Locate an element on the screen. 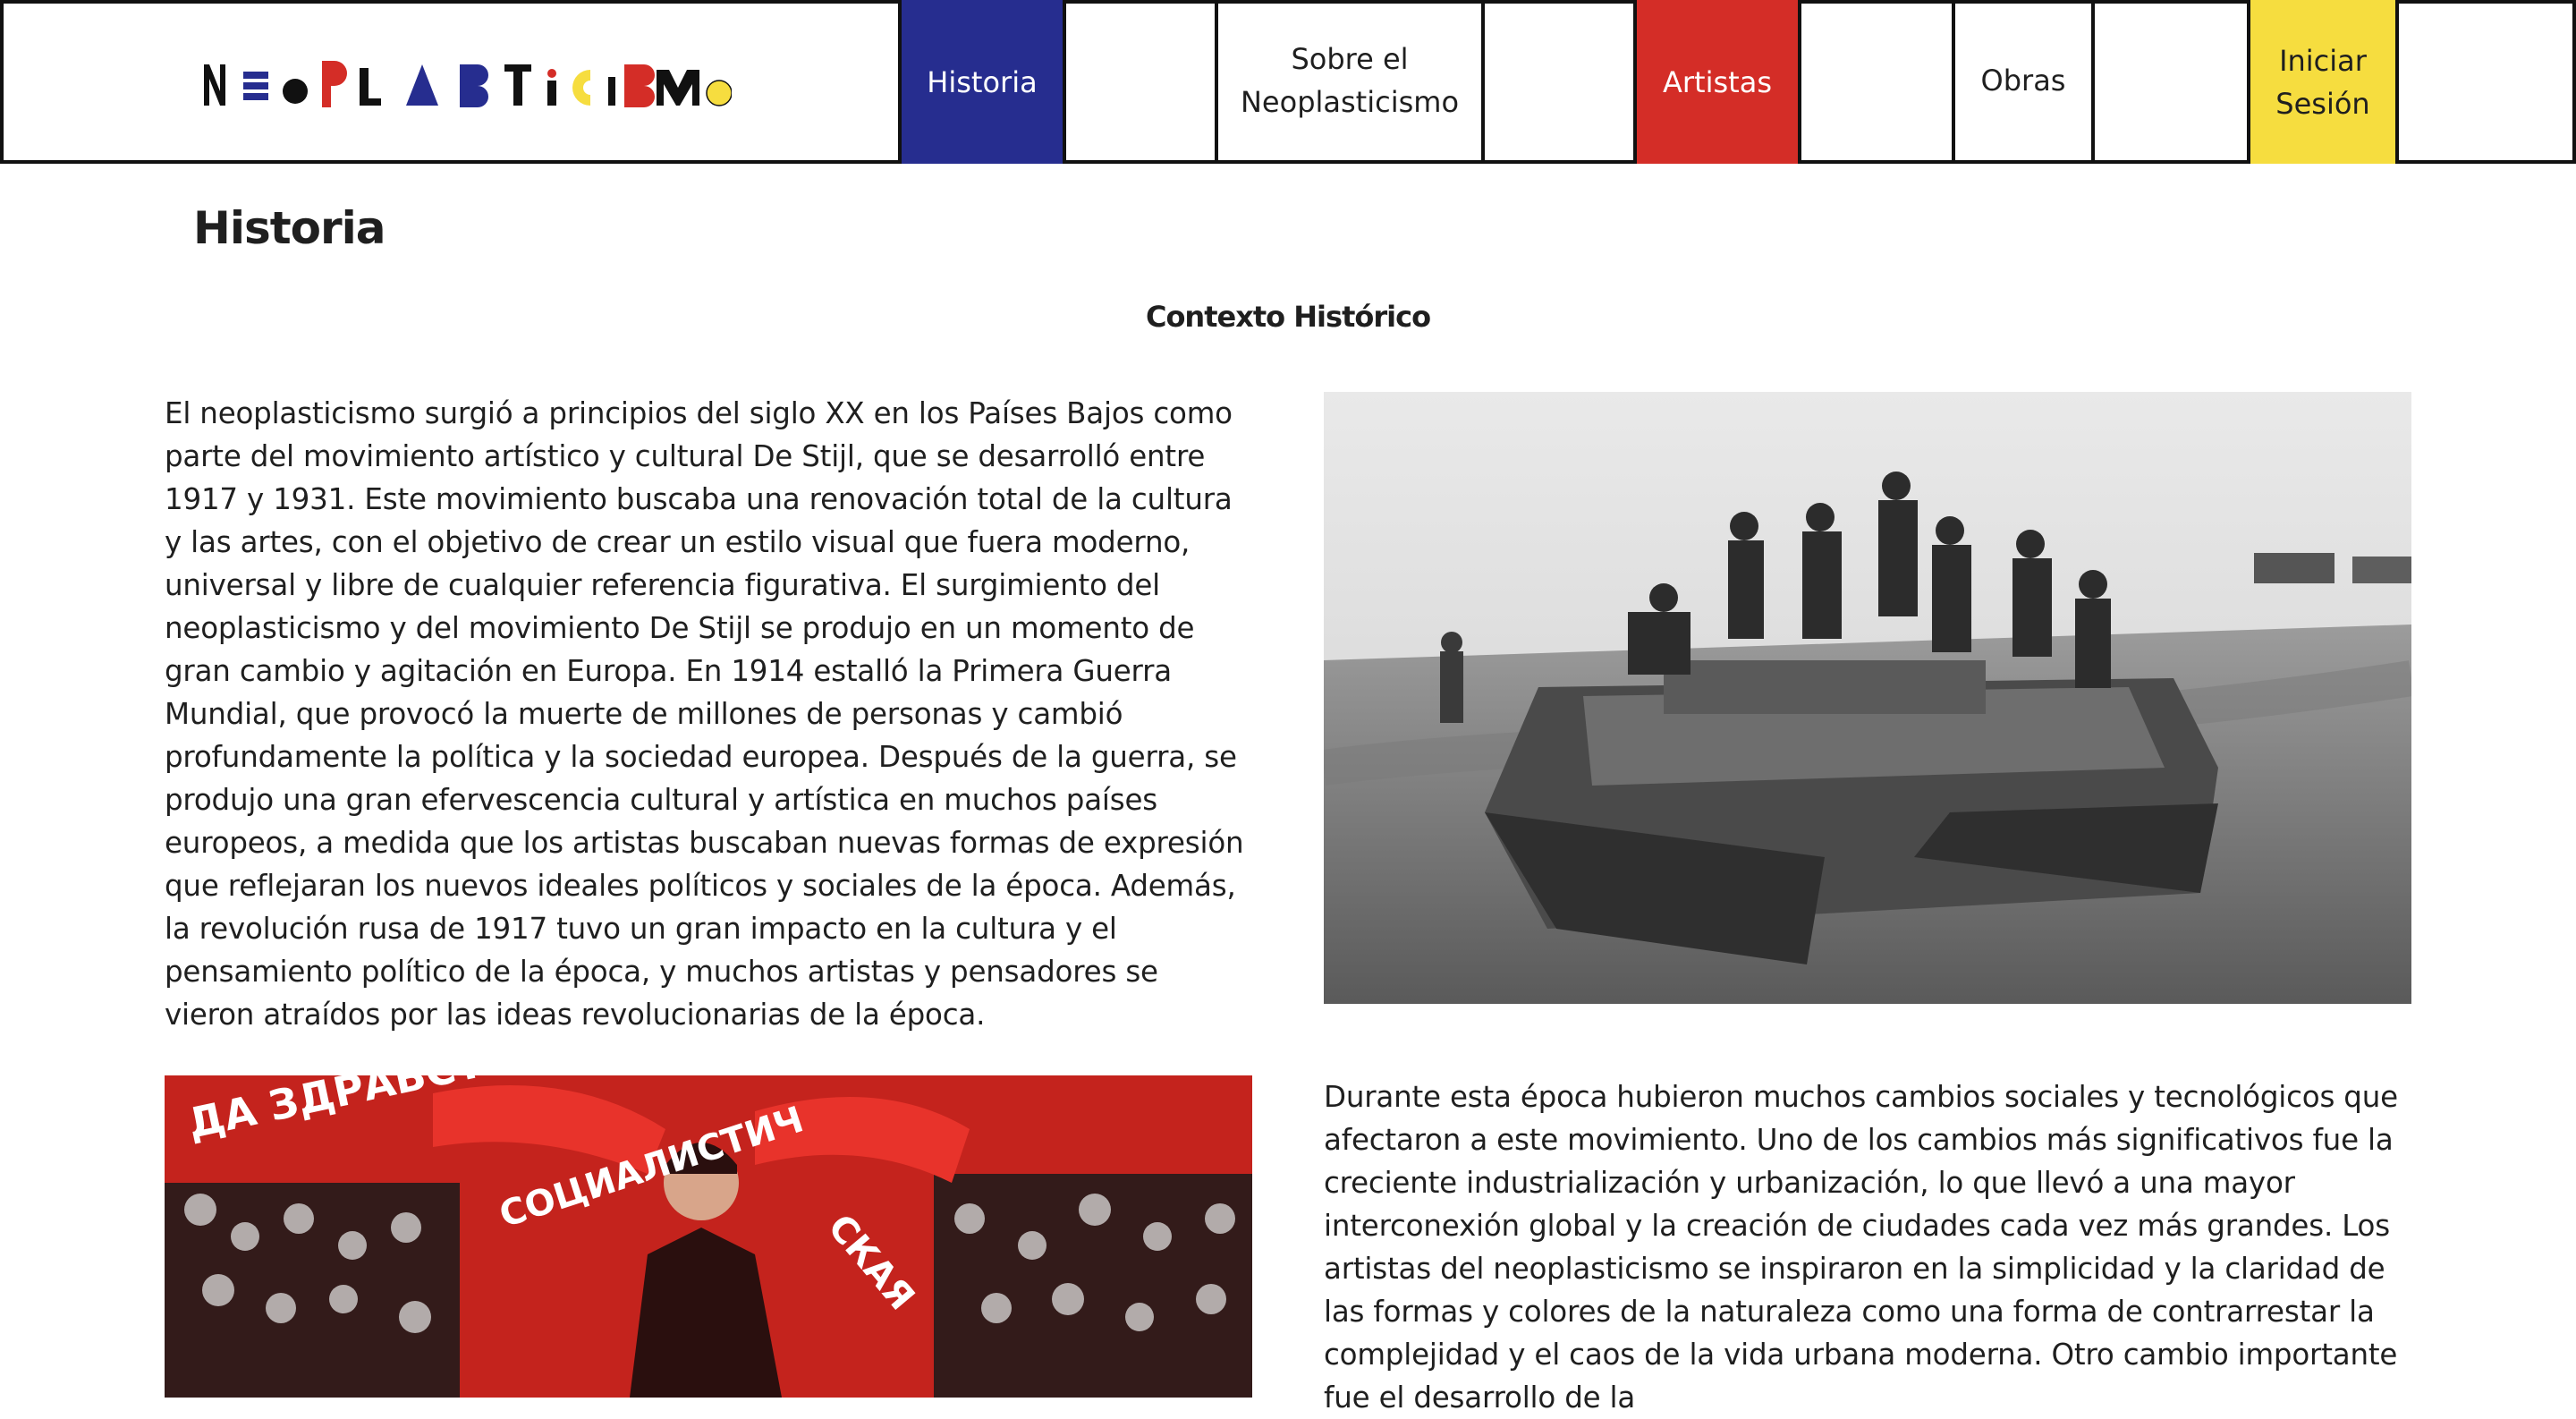  nav-item-sobre: Sobre el Neoplasticismo is located at coordinates (1350, 82).